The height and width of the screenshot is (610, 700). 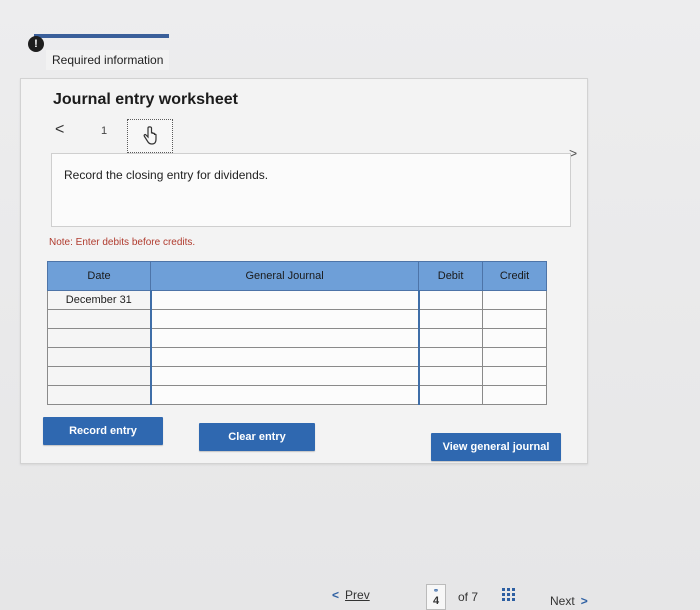 I want to click on next-label: Next, so click(x=562, y=601).